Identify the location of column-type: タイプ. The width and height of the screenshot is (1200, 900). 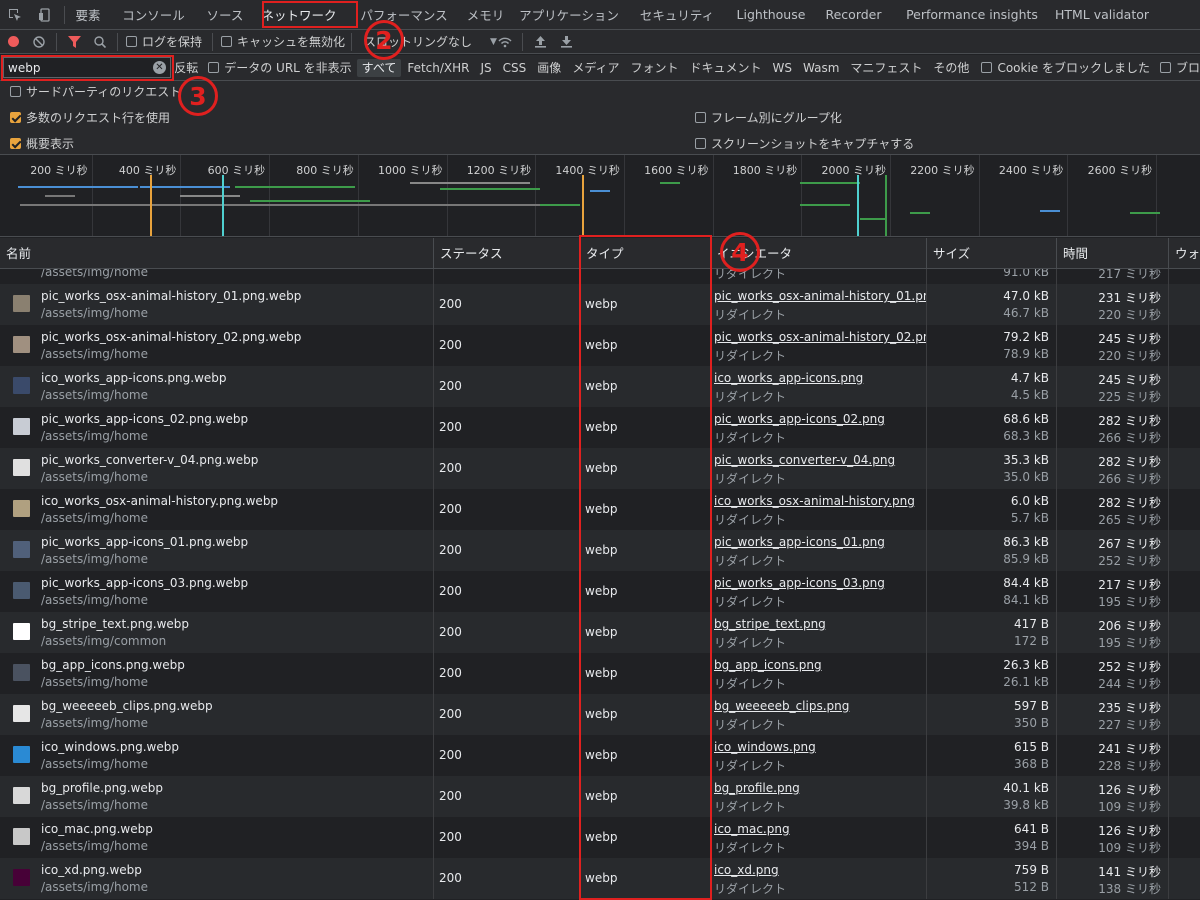
(645, 253).